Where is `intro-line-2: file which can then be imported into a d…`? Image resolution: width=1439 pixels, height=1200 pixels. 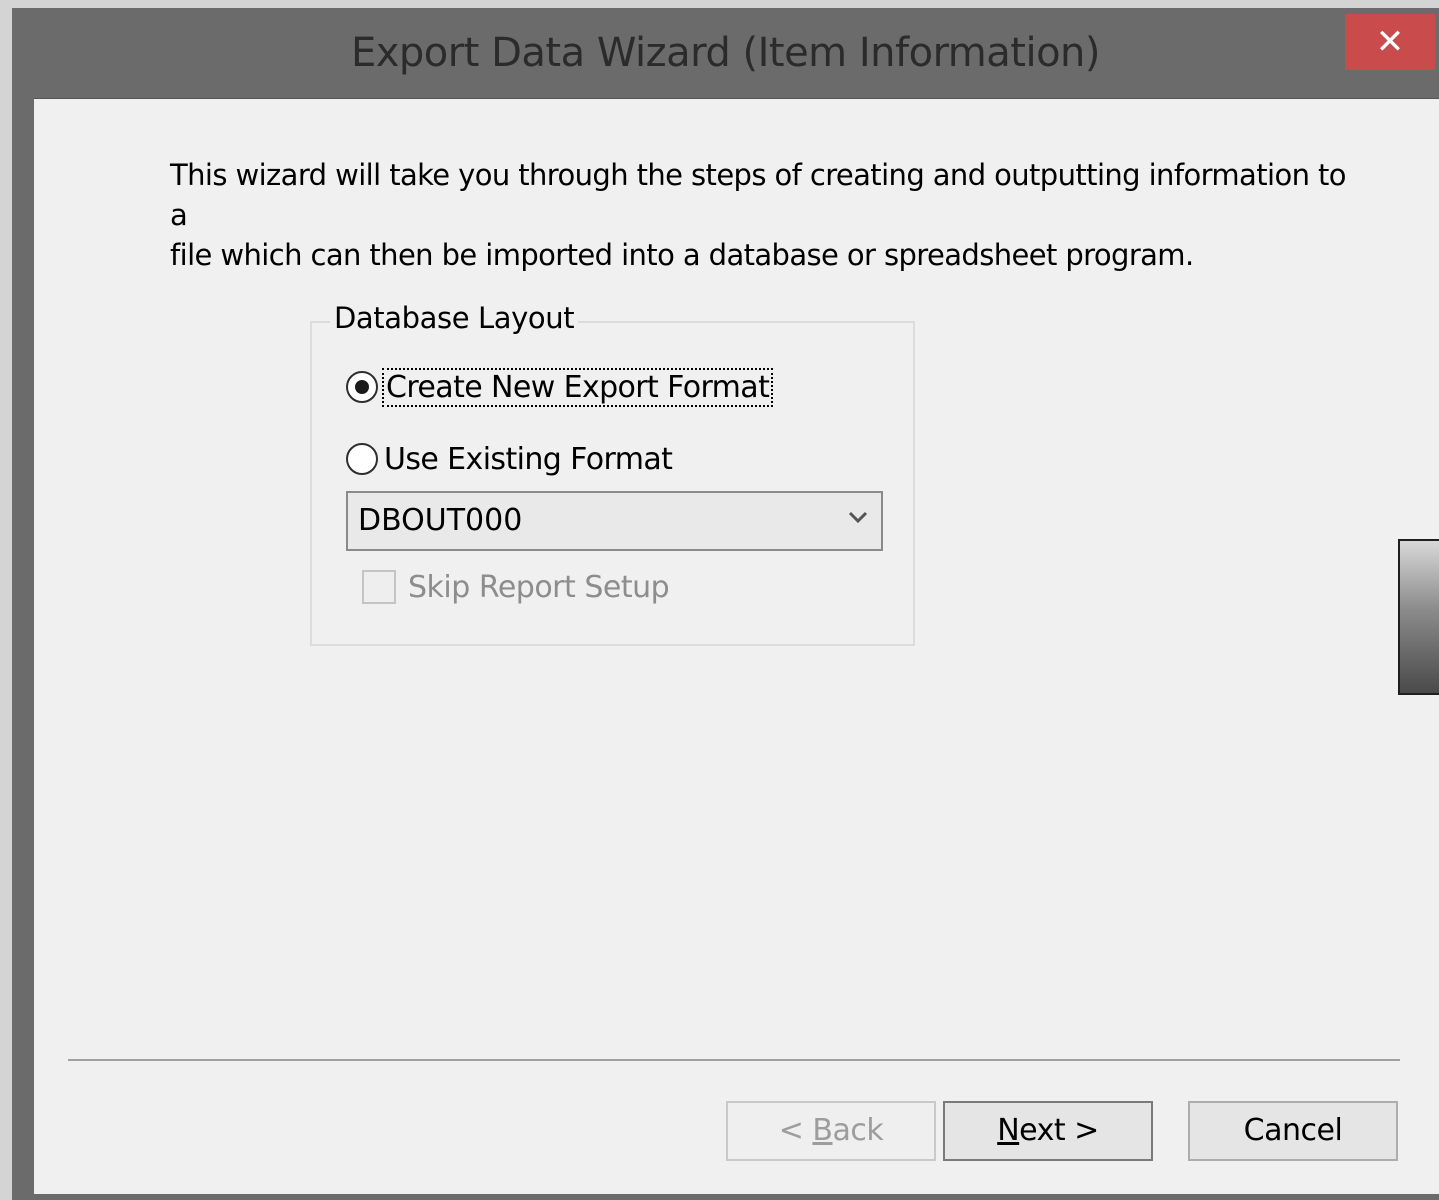 intro-line-2: file which can then be imported into a d… is located at coordinates (682, 255).